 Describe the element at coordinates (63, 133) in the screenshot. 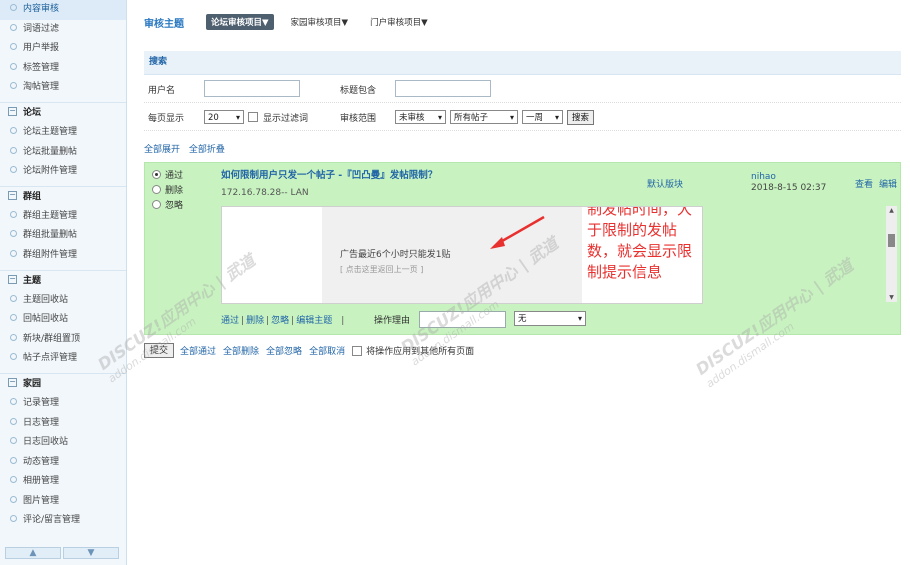

I see `sidebar-item: 论坛主题管理` at that location.